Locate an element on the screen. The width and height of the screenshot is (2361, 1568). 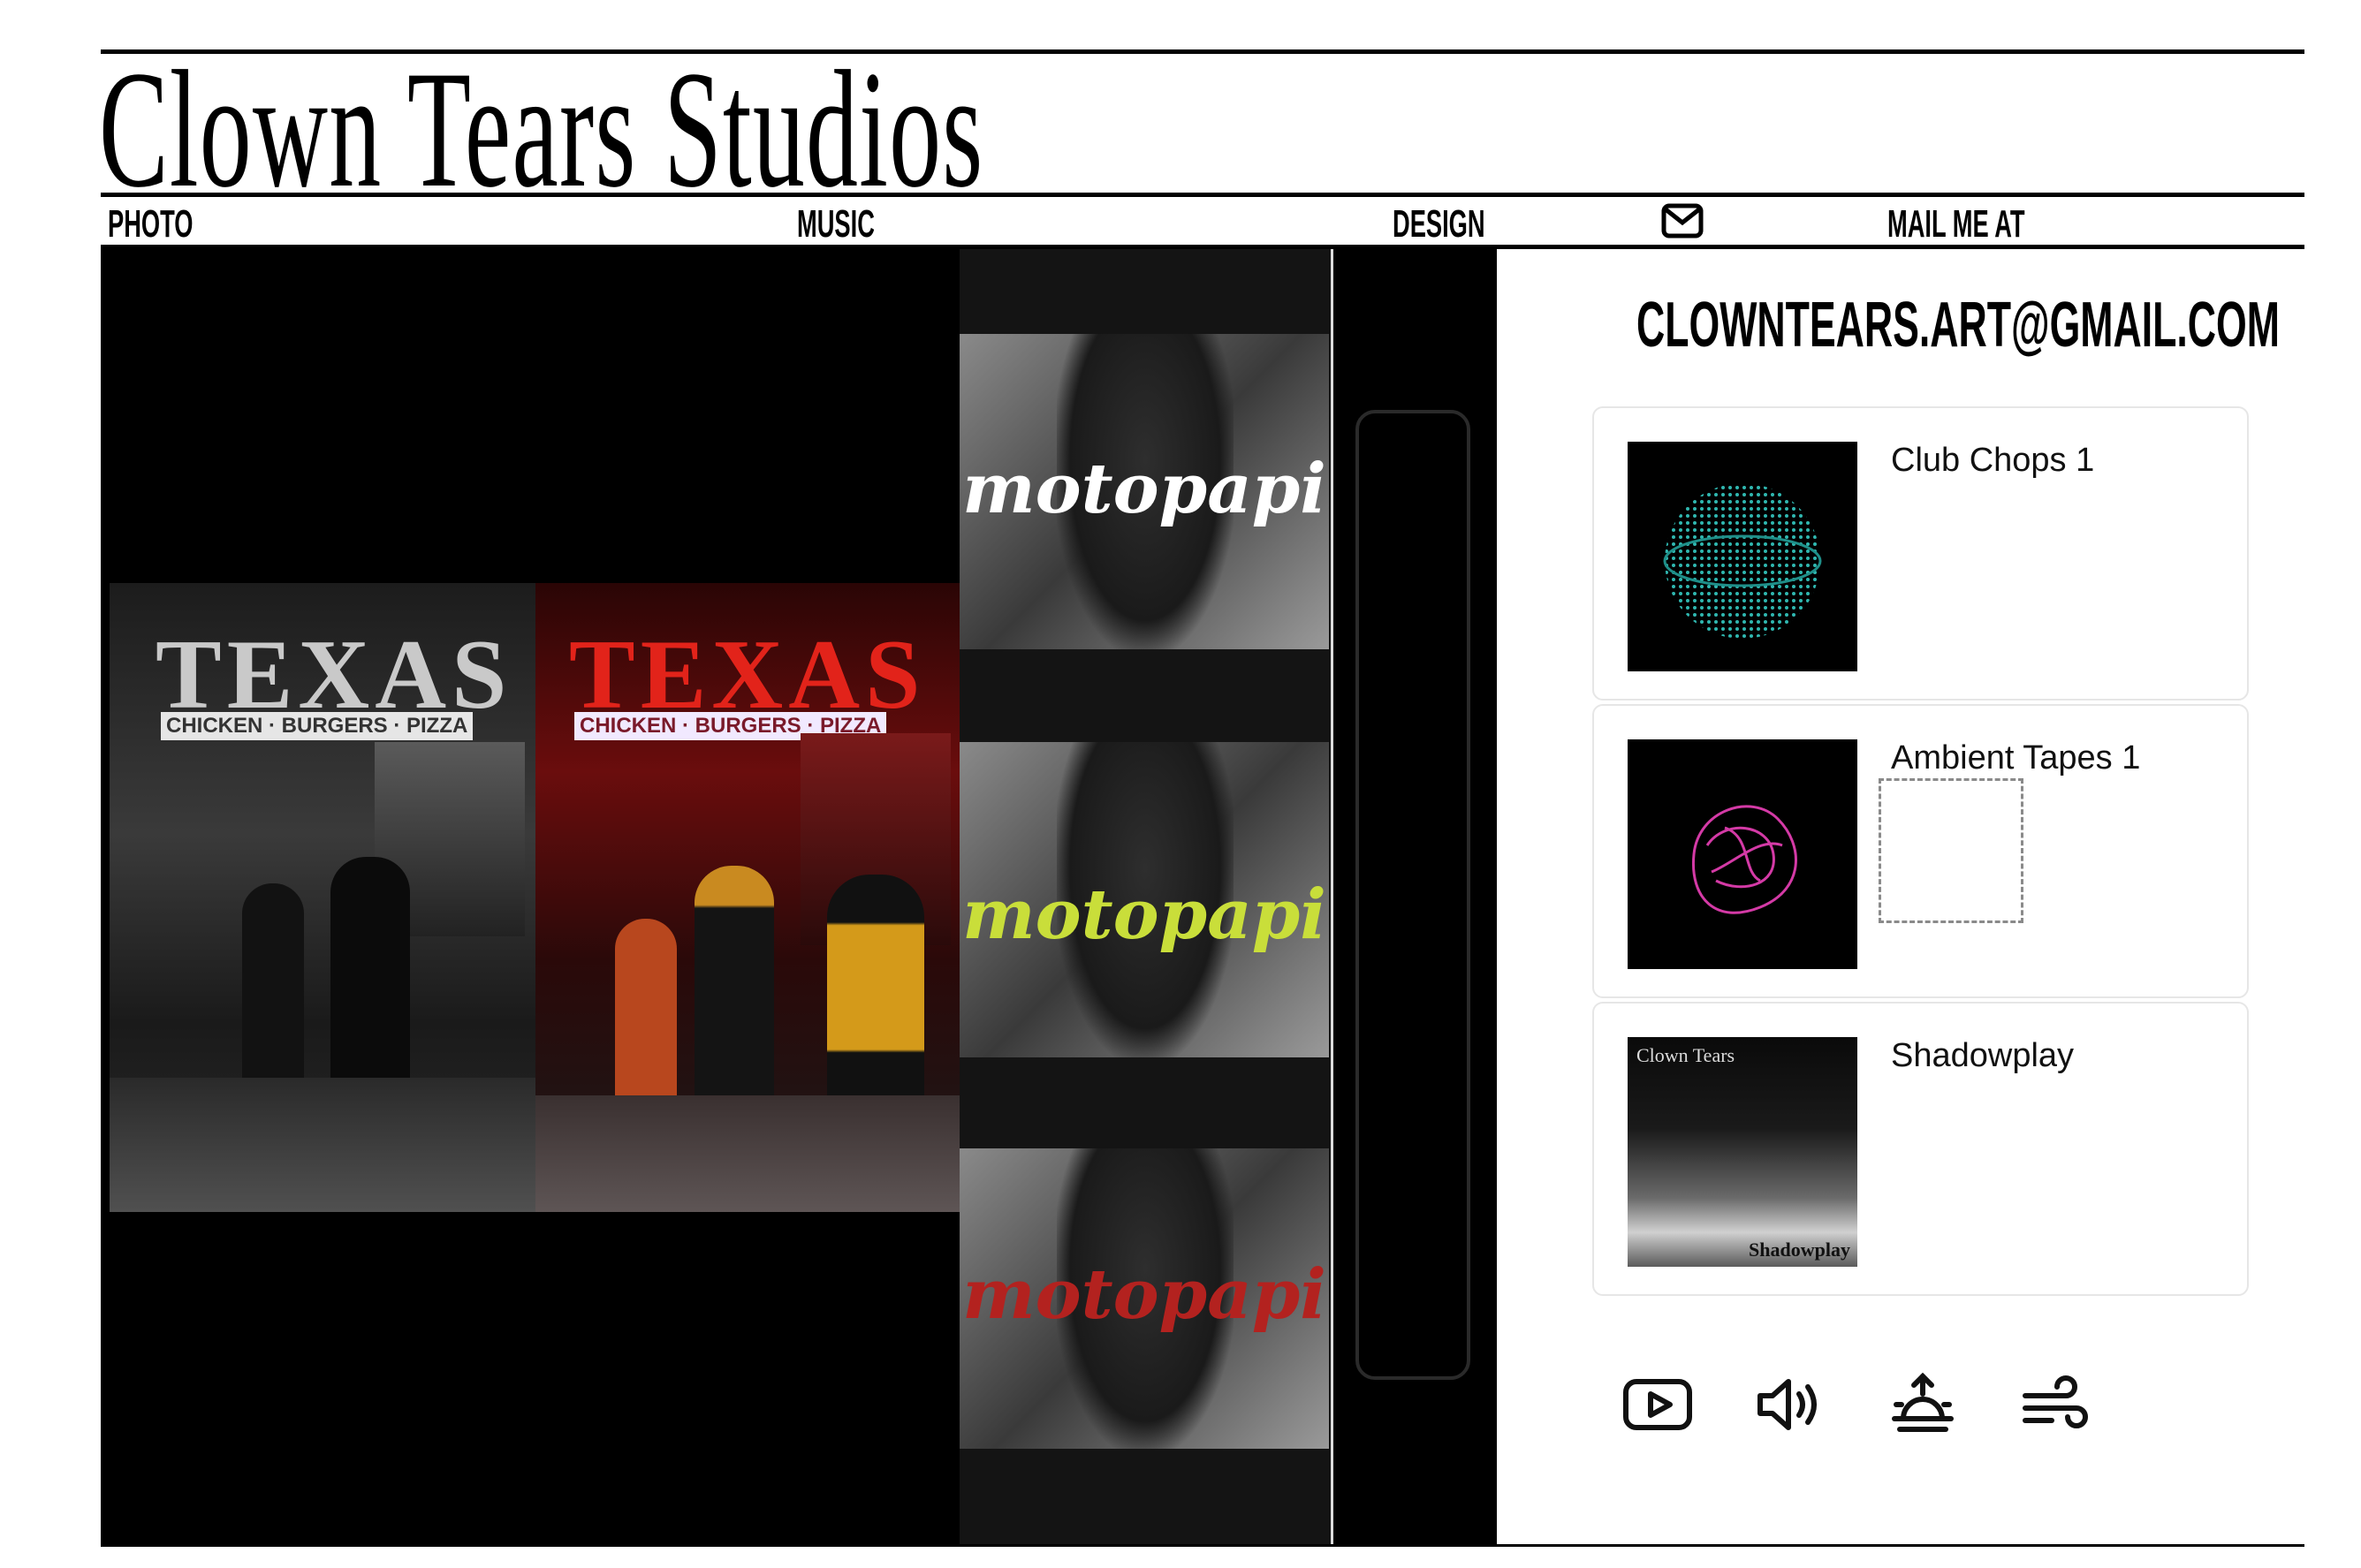
contact-email: CLOWNTEARS.ART@GMAIL.COM is located at coordinates (1958, 325).